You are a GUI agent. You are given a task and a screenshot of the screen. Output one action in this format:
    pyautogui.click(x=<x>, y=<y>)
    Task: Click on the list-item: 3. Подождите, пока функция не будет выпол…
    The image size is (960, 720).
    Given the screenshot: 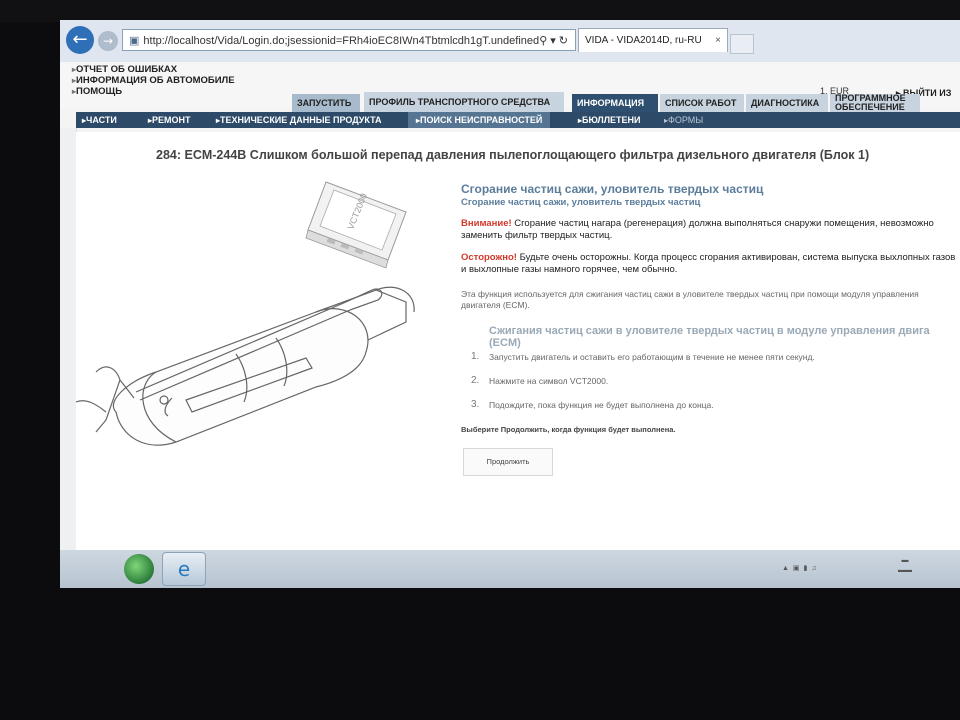 What is the action you would take?
    pyautogui.click(x=715, y=411)
    